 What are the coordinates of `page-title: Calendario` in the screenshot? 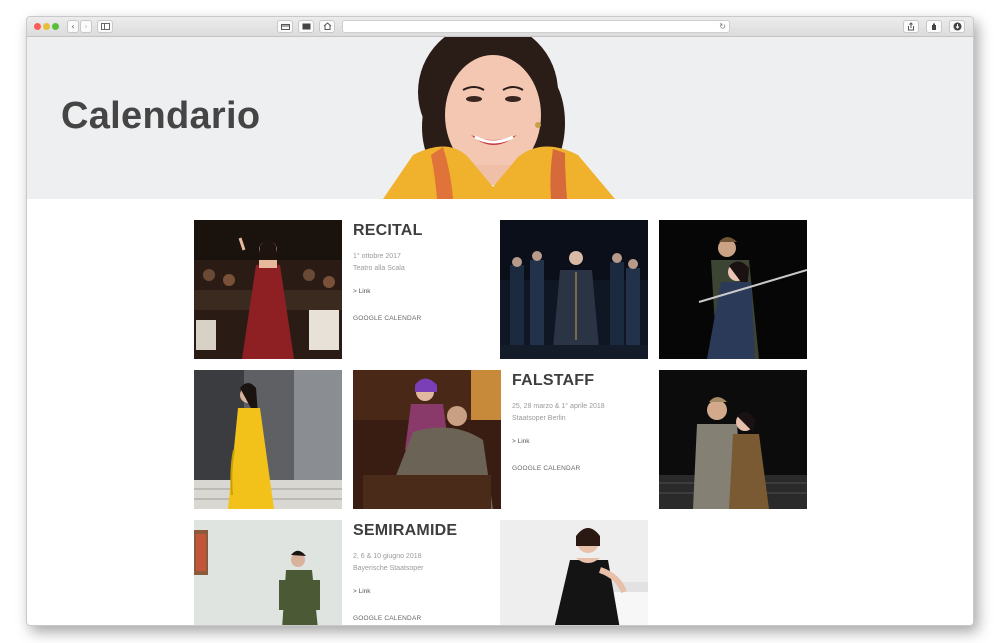 It's located at (161, 116).